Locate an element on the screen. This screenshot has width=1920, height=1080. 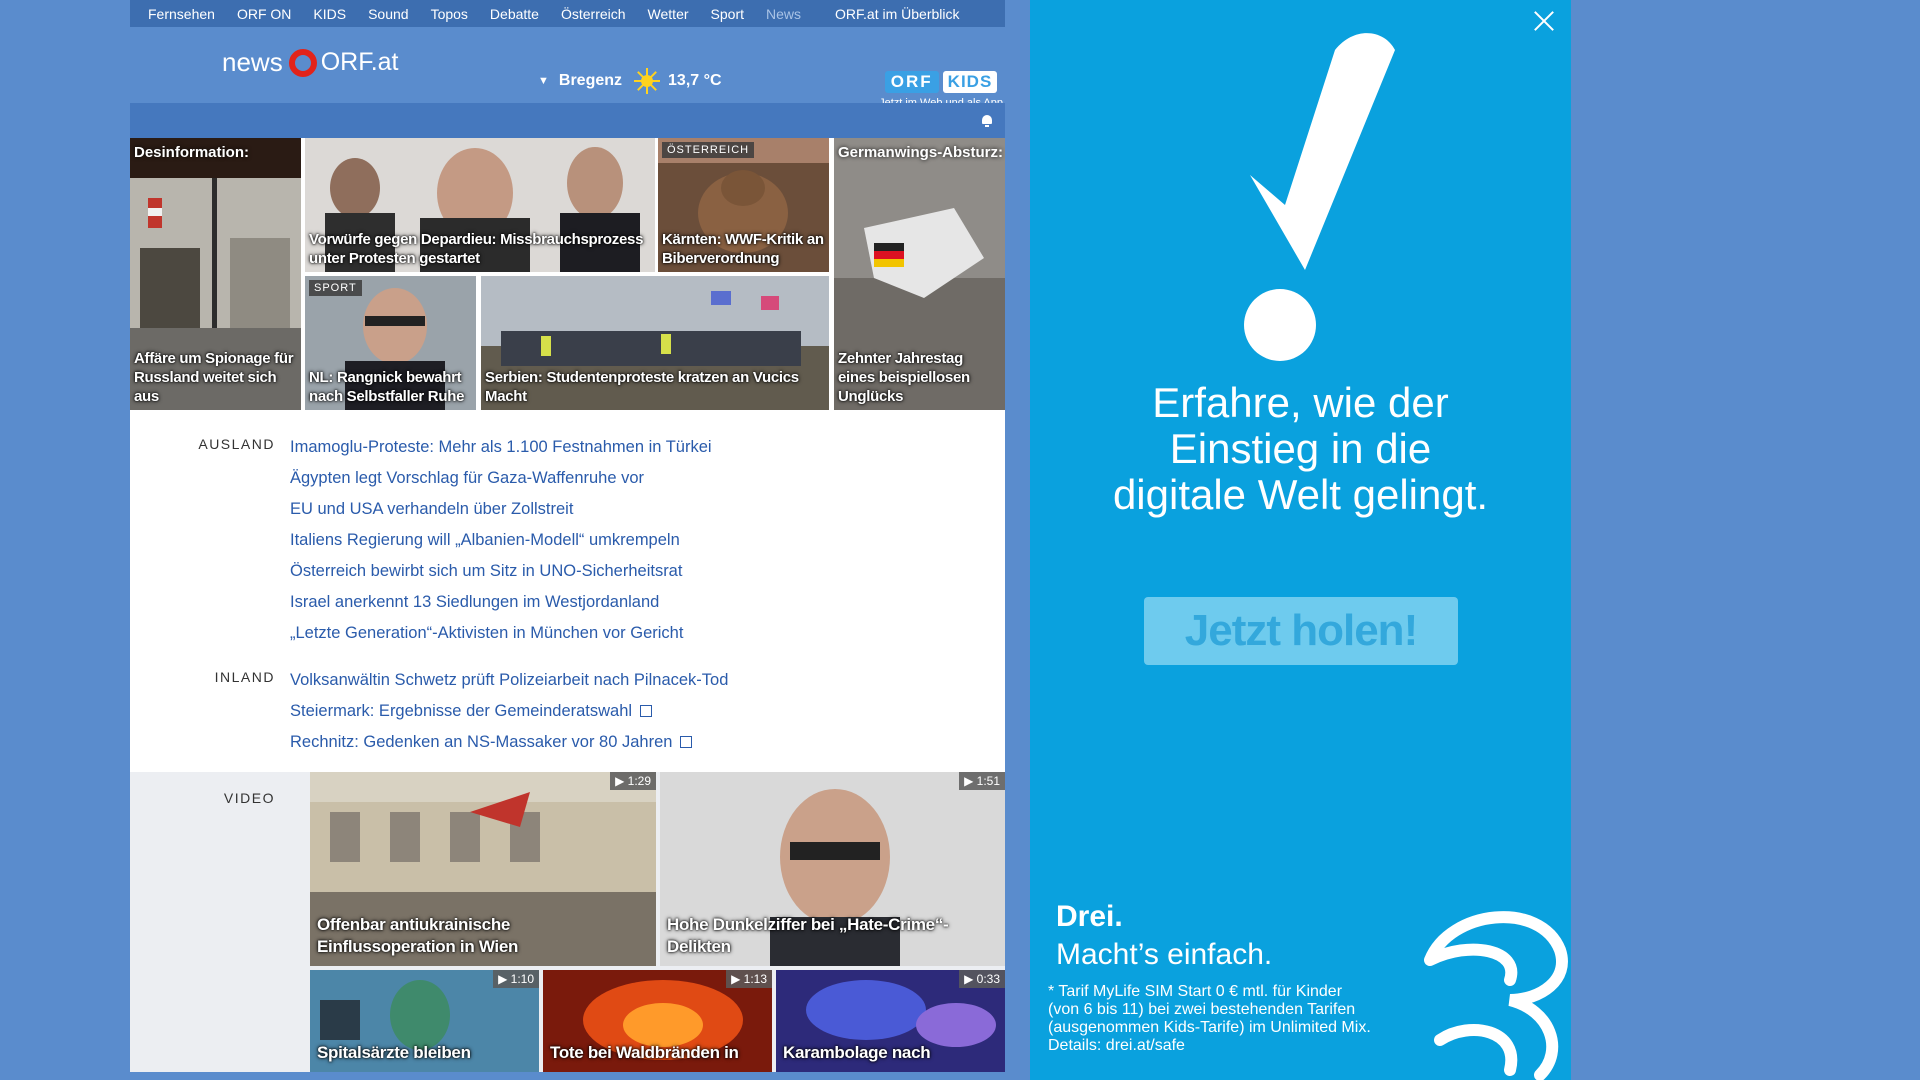
headline-link: EU und USA verhandeln über Zollstreit is located at coordinates (501, 509).